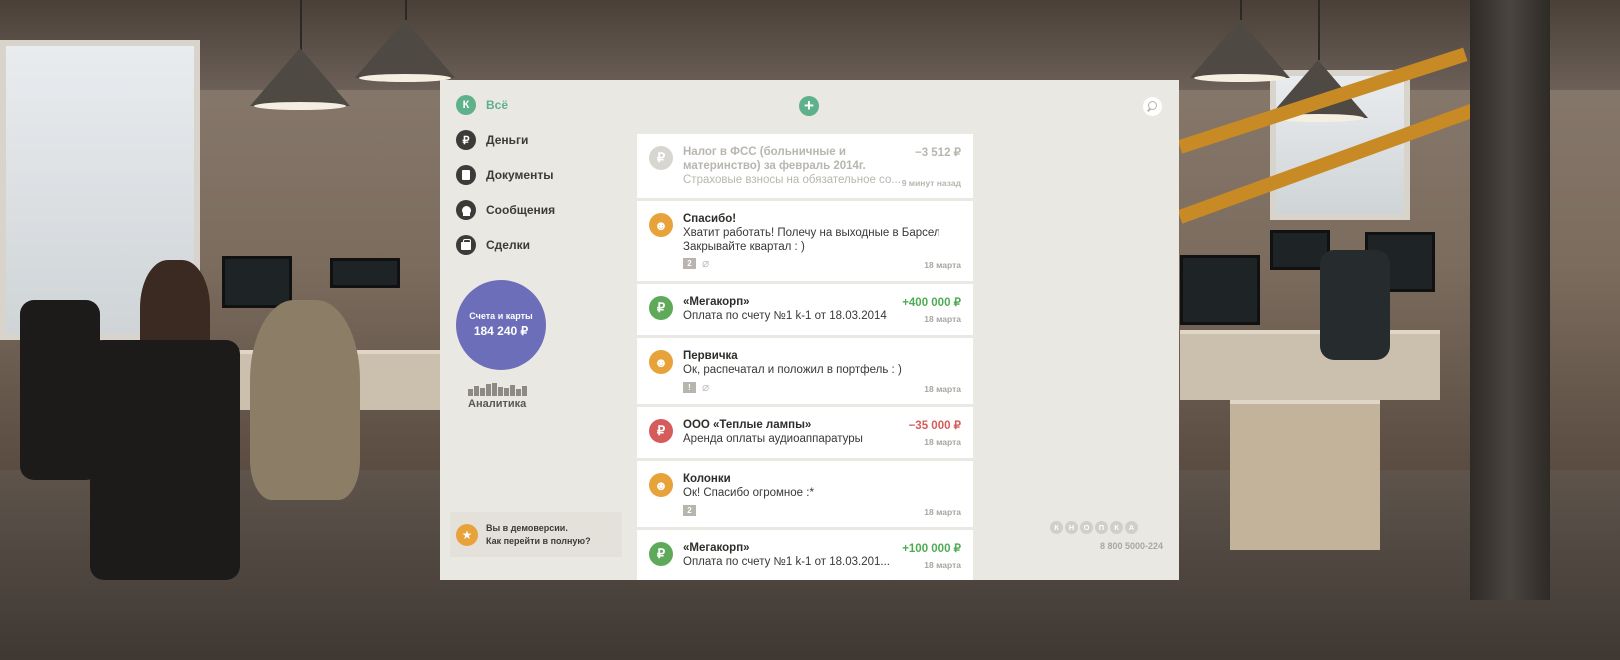  What do you see at coordinates (710, 219) in the screenshot?
I see `feed-item-title: Спасибо!` at bounding box center [710, 219].